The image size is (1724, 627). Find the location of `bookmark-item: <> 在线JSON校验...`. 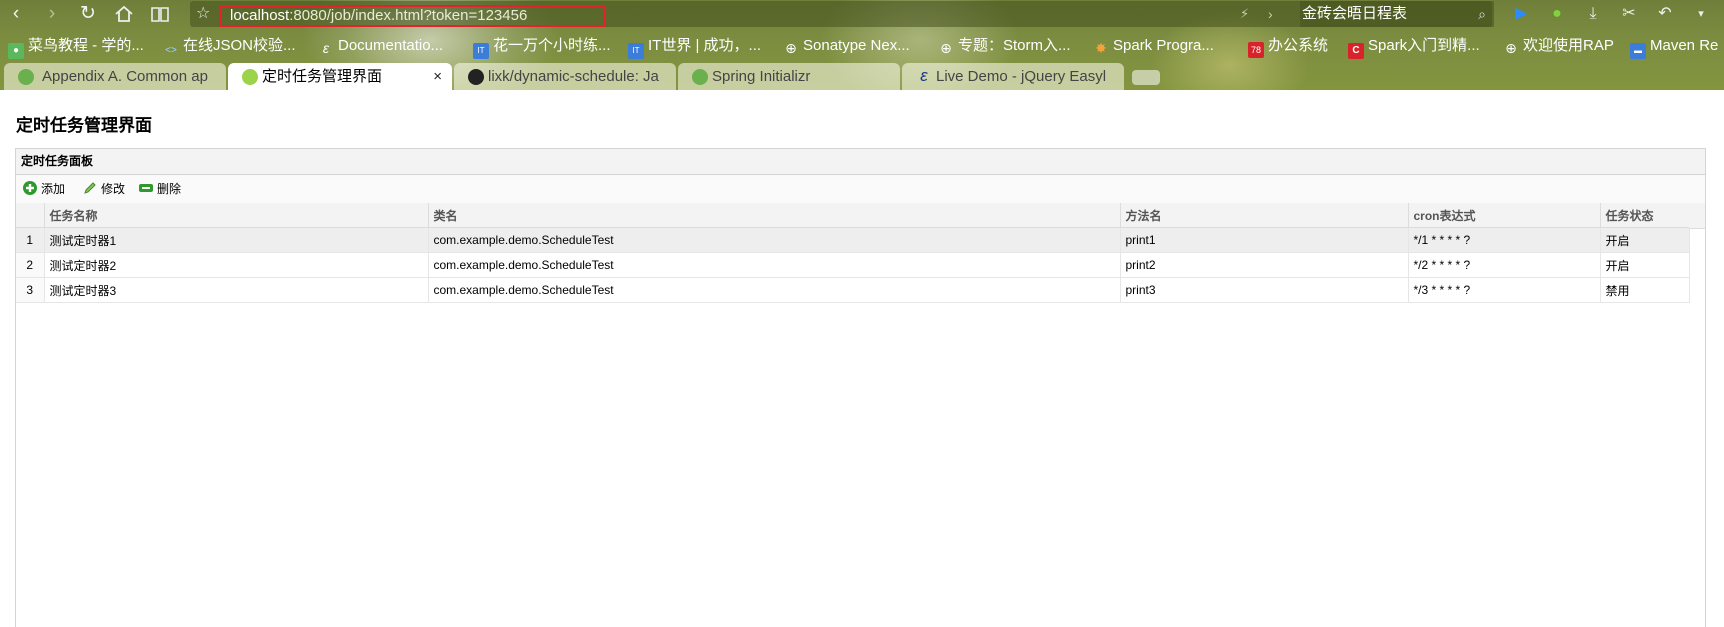

bookmark-item: <> 在线JSON校验... is located at coordinates (229, 46).